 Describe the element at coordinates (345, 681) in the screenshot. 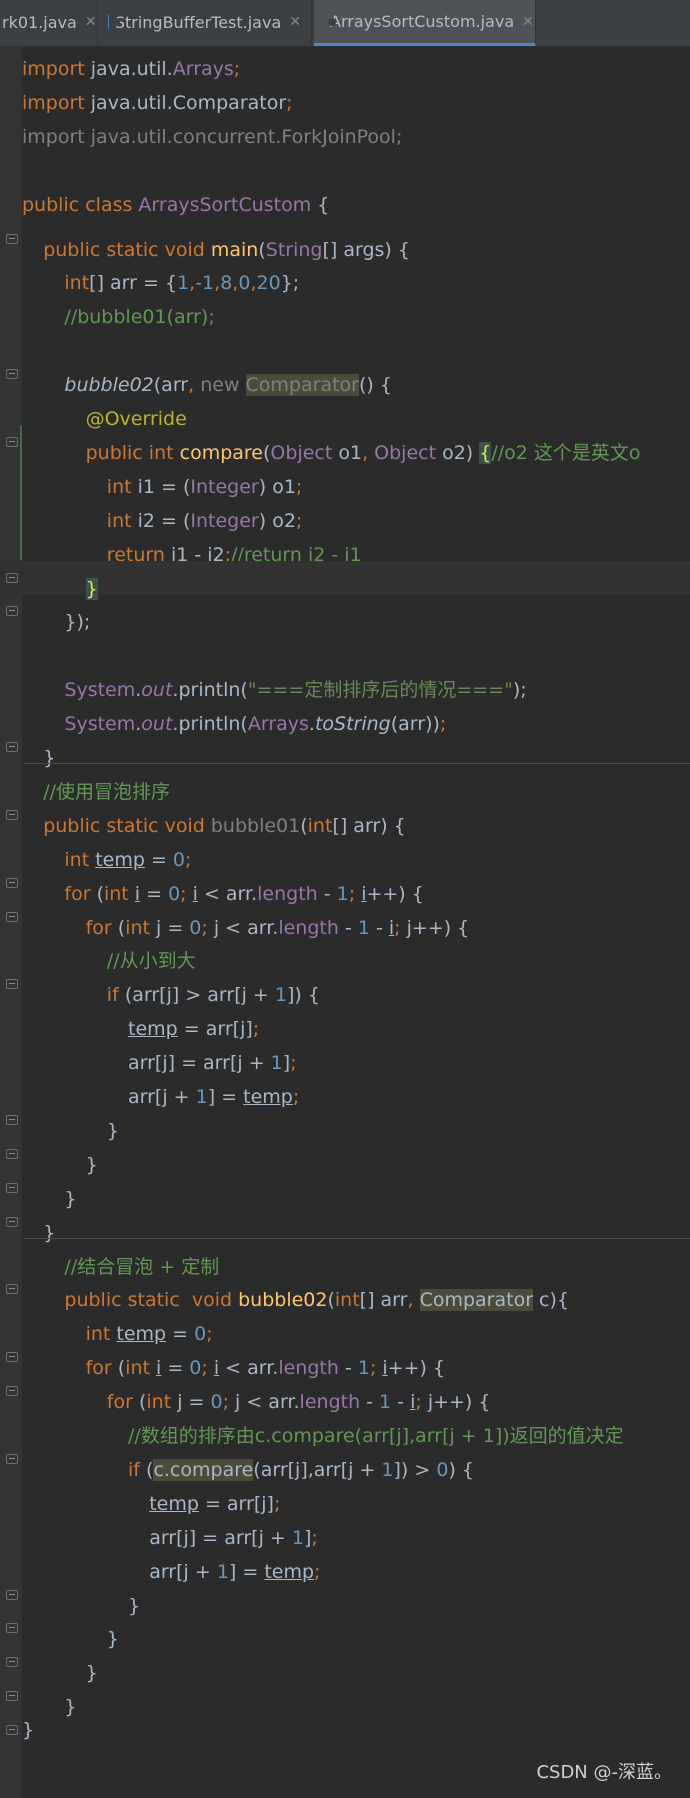

I see `code-line: System.out.println("===定制排序后的情况===");` at that location.